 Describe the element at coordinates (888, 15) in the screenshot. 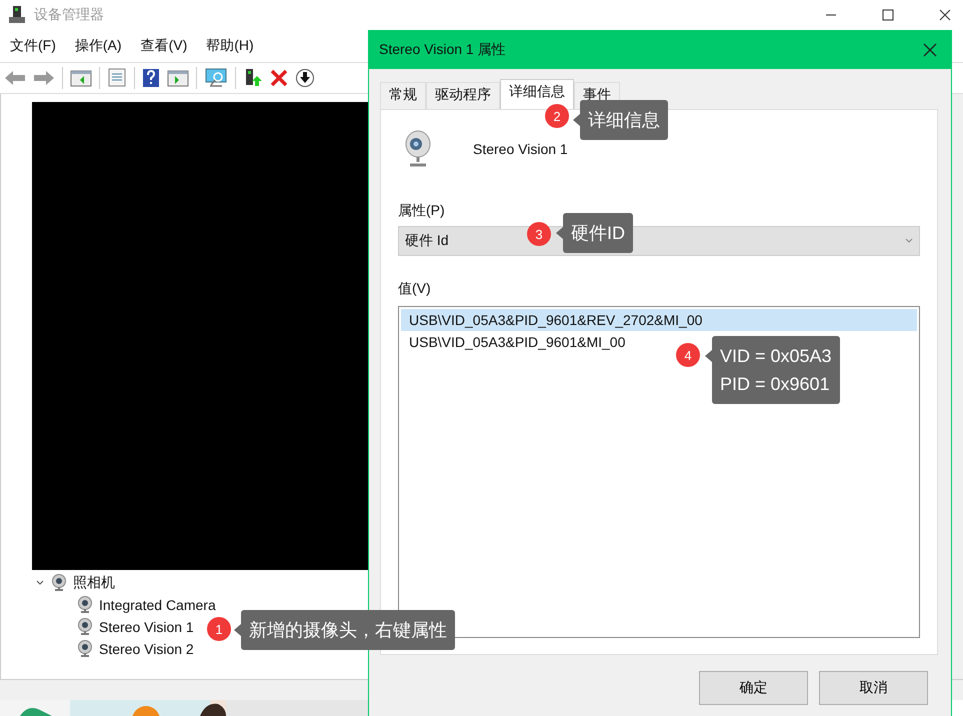

I see `maximize-icon` at that location.